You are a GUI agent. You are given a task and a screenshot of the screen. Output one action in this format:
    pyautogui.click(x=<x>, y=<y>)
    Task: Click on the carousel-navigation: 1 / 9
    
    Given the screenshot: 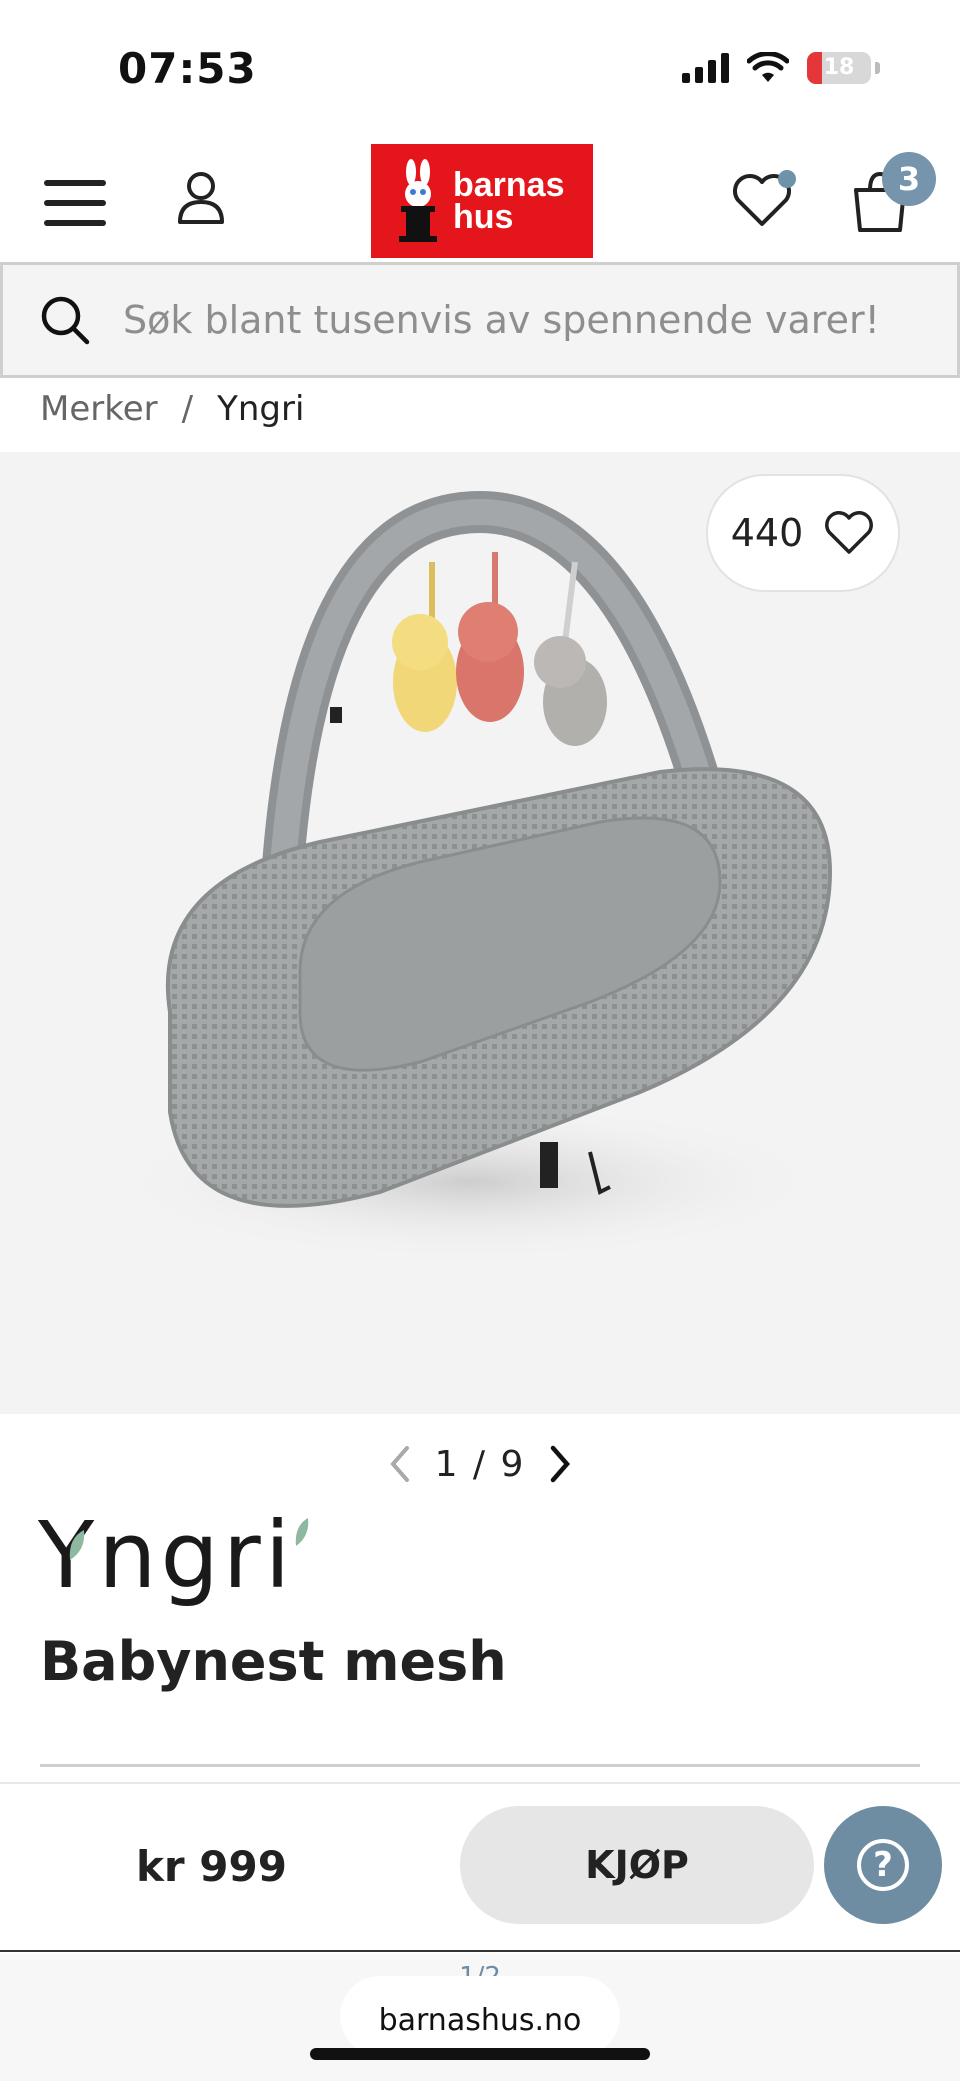 What is the action you would take?
    pyautogui.click(x=480, y=1464)
    